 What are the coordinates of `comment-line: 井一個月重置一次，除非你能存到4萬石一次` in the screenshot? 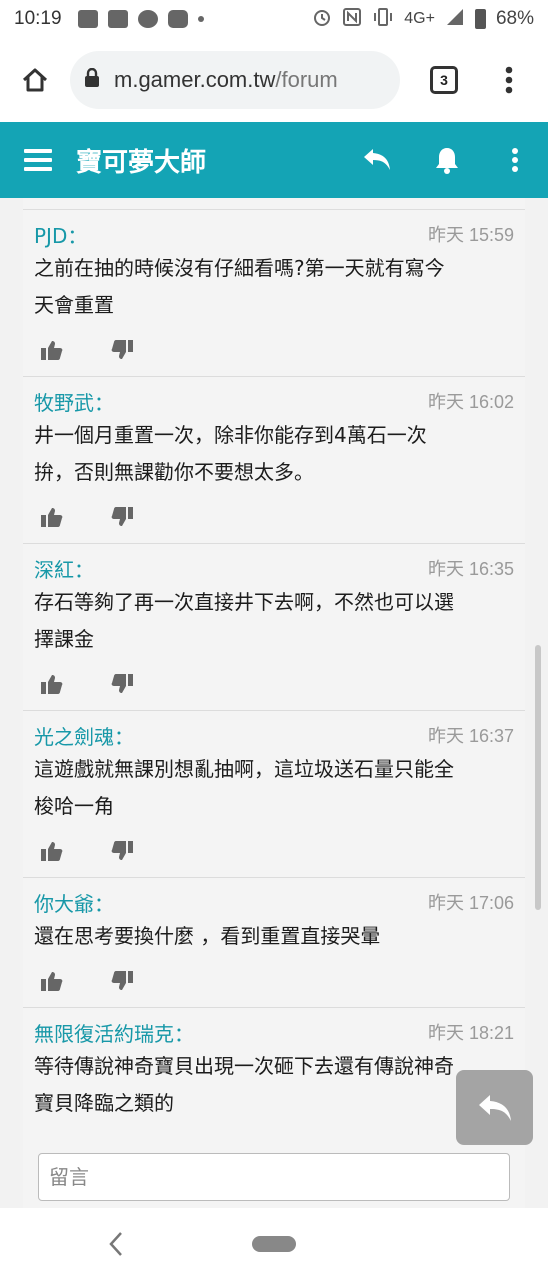 It's located at (230, 435).